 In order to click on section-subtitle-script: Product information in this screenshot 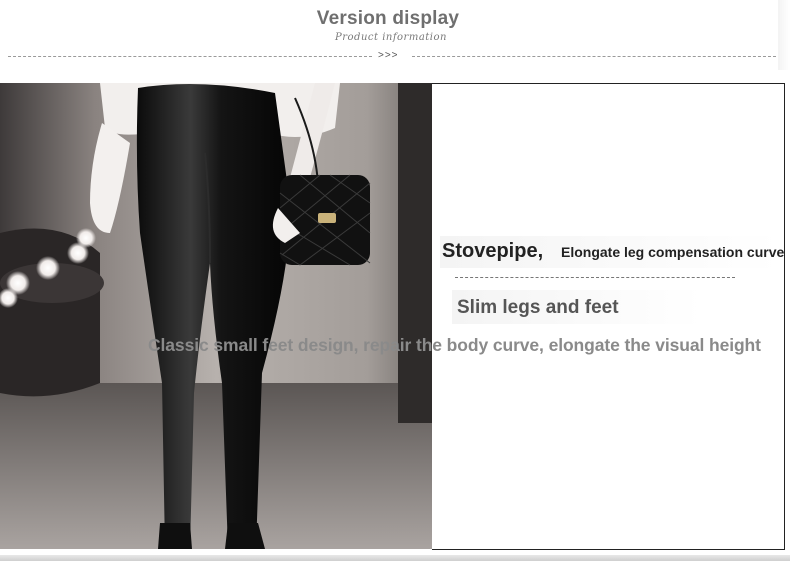, I will do `click(391, 37)`.